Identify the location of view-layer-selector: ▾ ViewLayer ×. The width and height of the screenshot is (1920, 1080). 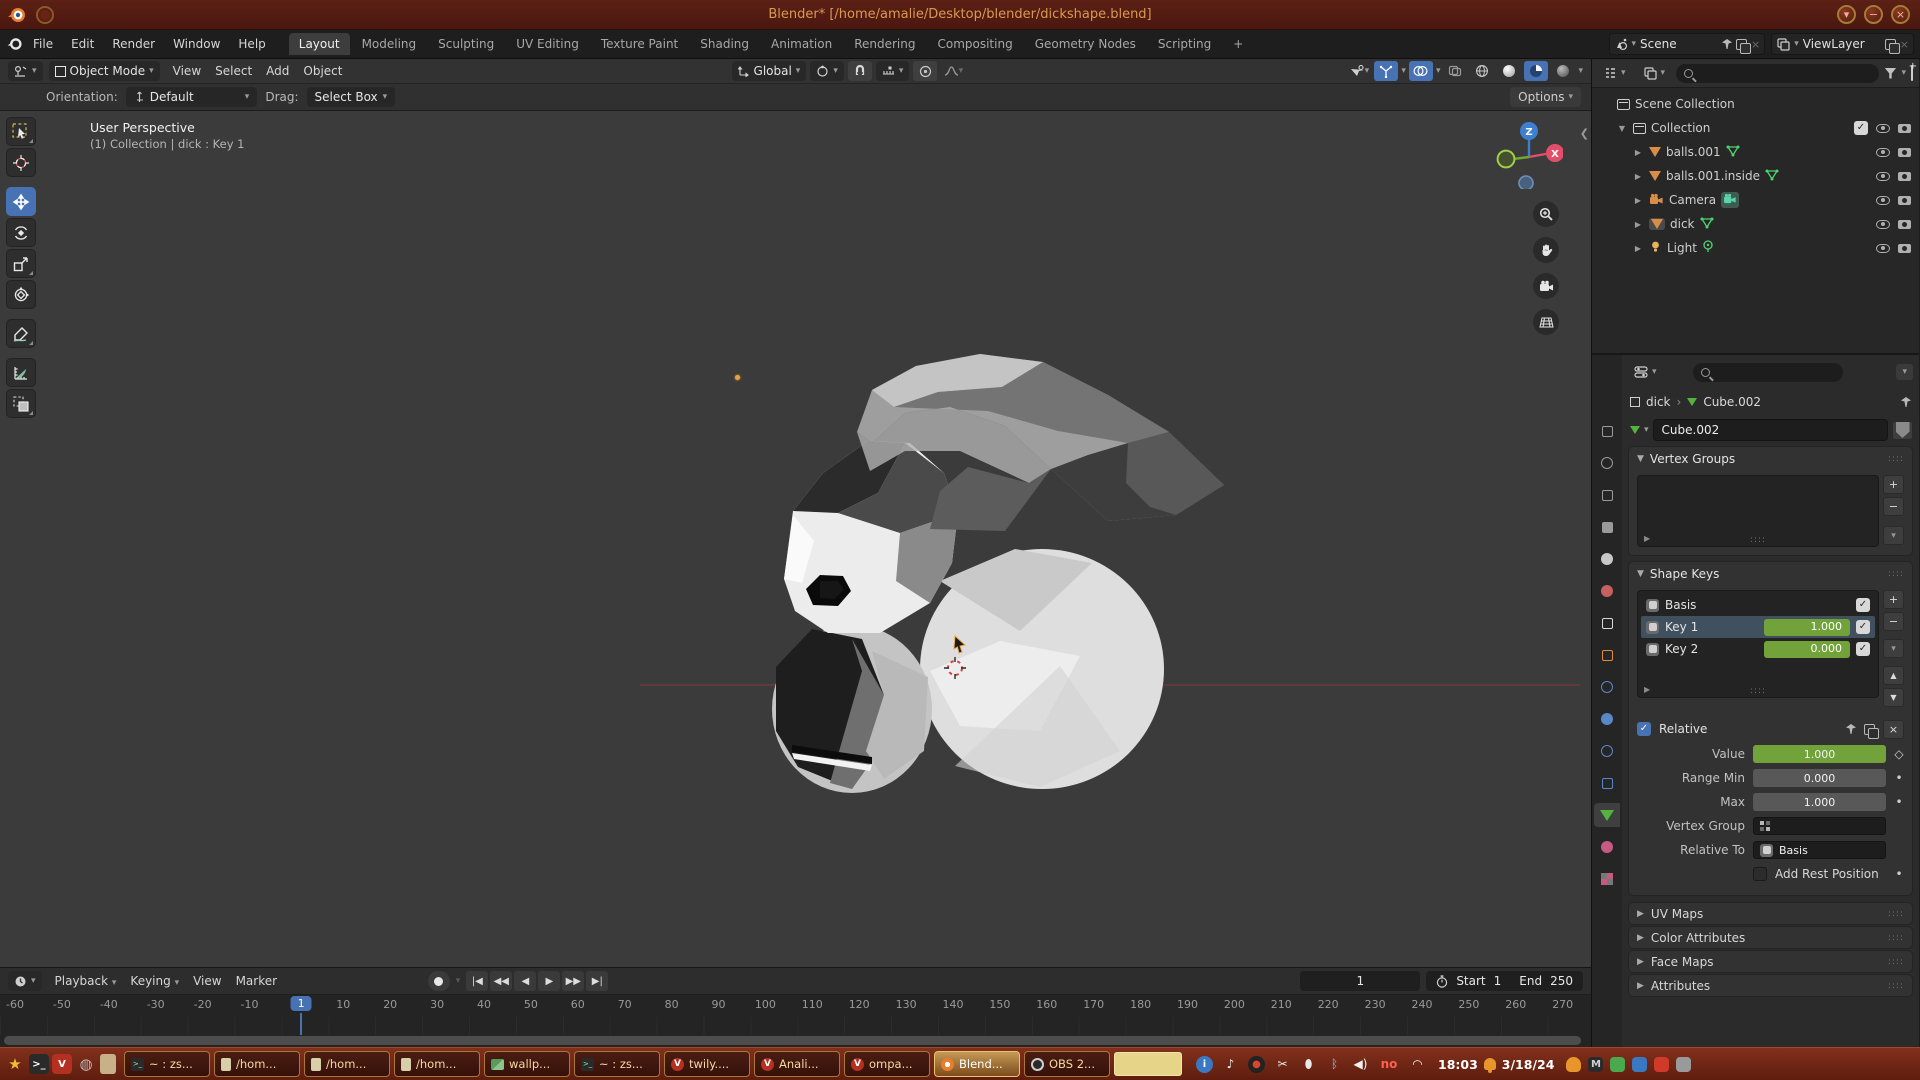
(1842, 44).